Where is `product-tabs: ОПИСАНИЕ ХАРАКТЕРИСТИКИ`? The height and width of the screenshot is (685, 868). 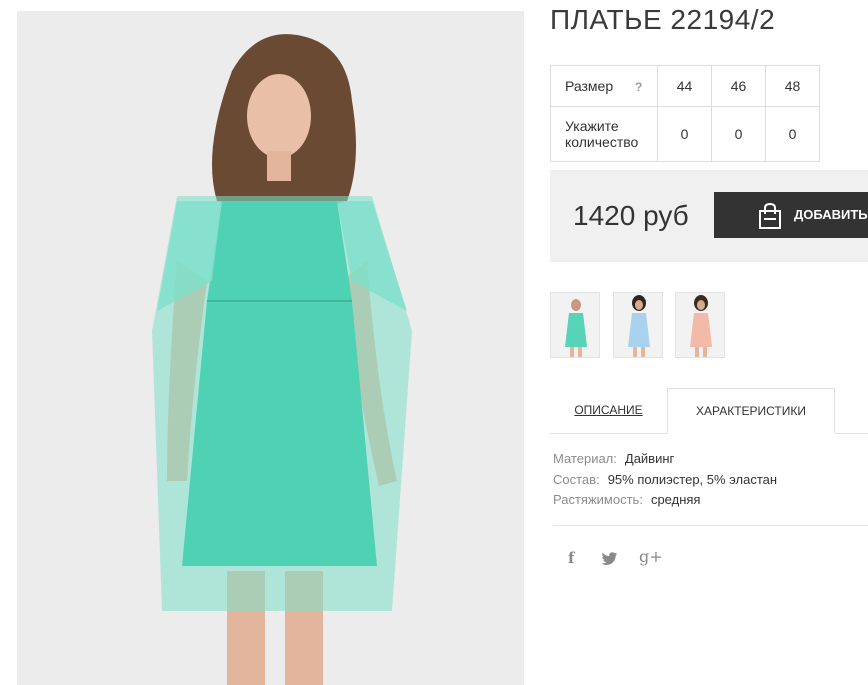 product-tabs: ОПИСАНИЕ ХАРАКТЕРИСТИКИ is located at coordinates (709, 411).